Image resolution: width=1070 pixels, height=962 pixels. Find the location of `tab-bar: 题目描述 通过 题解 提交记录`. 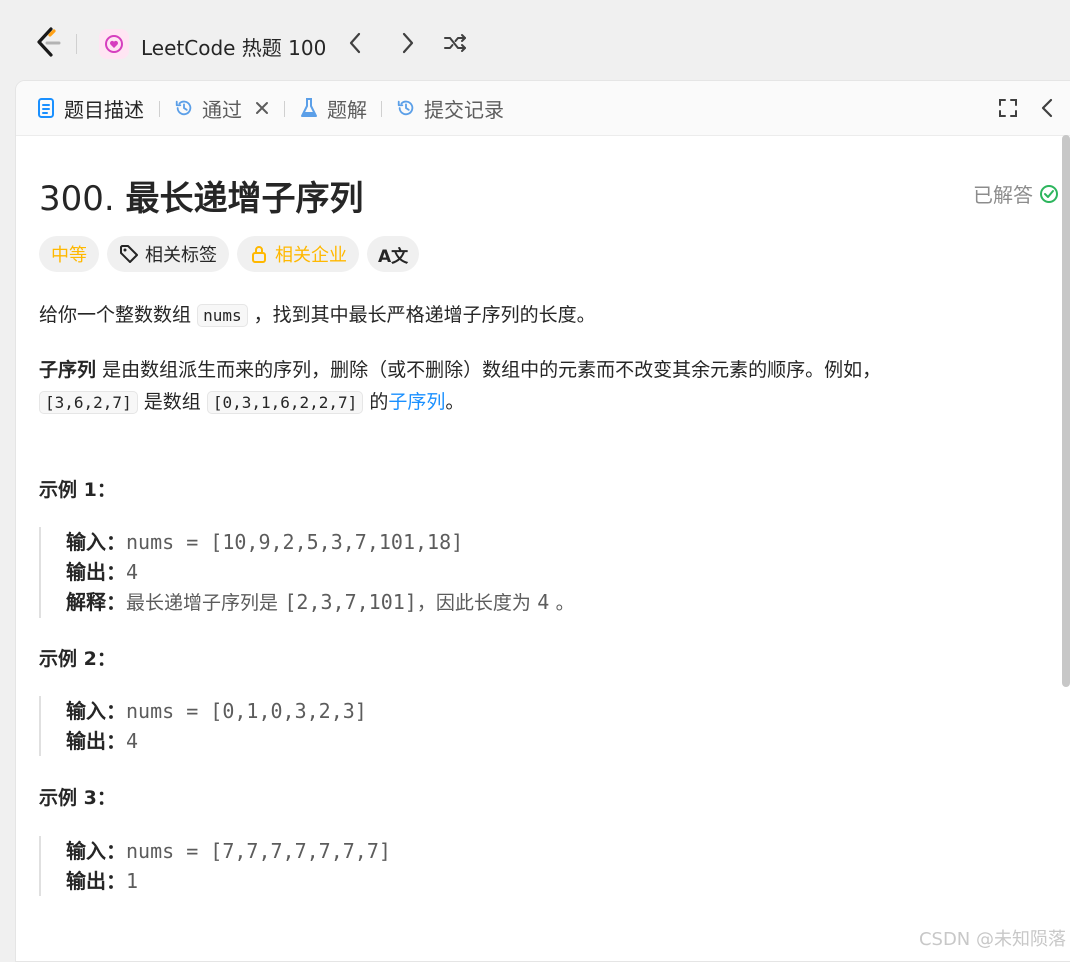

tab-bar: 题目描述 通过 题解 提交记录 is located at coordinates (543, 108).